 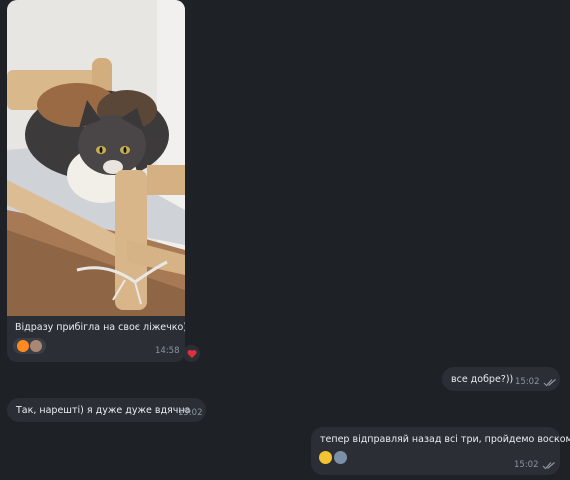 What do you see at coordinates (482, 379) in the screenshot?
I see `message-text: все добре?))` at bounding box center [482, 379].